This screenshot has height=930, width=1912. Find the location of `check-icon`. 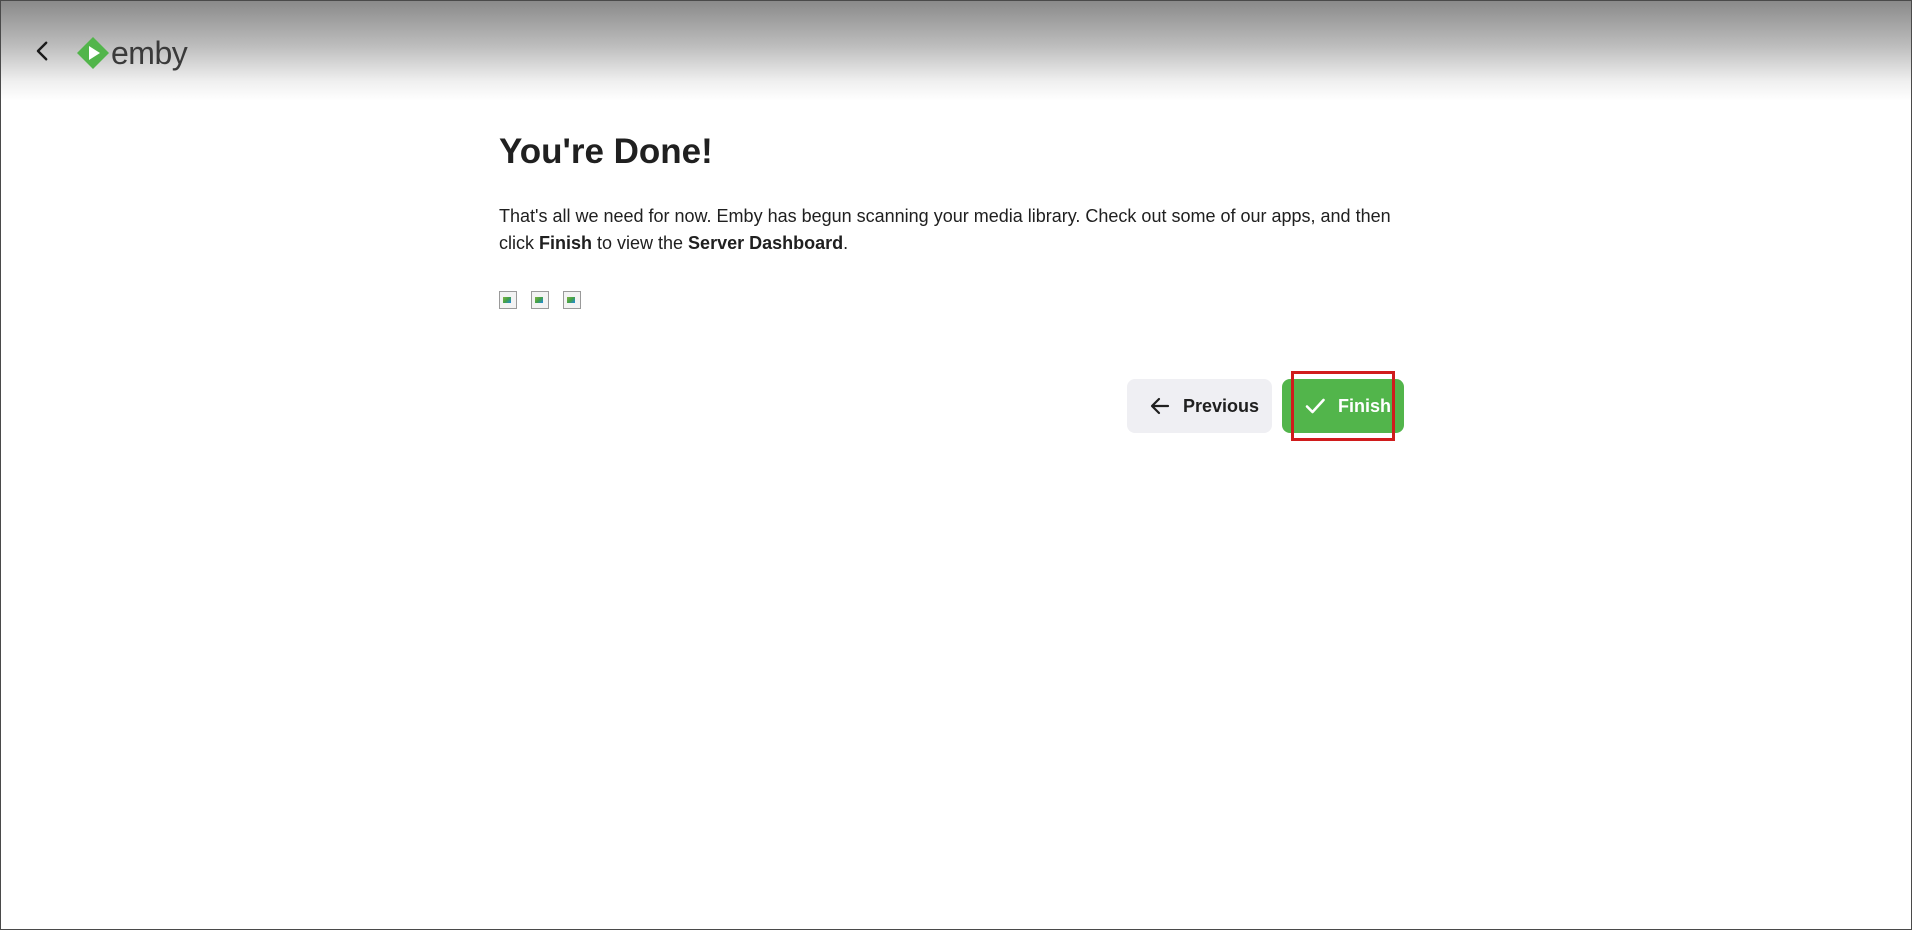

check-icon is located at coordinates (1315, 406).